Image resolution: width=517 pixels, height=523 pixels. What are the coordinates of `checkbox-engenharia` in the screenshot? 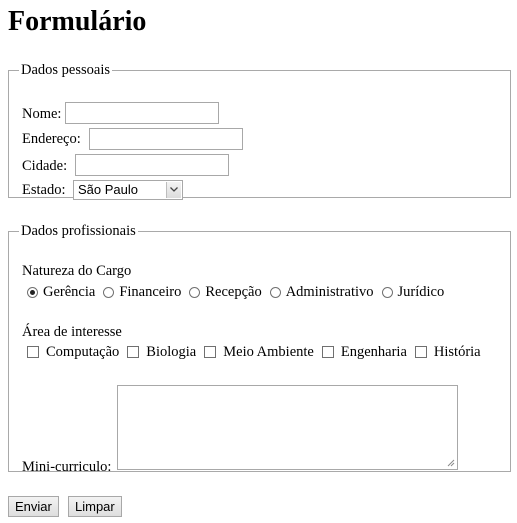 It's located at (327, 352).